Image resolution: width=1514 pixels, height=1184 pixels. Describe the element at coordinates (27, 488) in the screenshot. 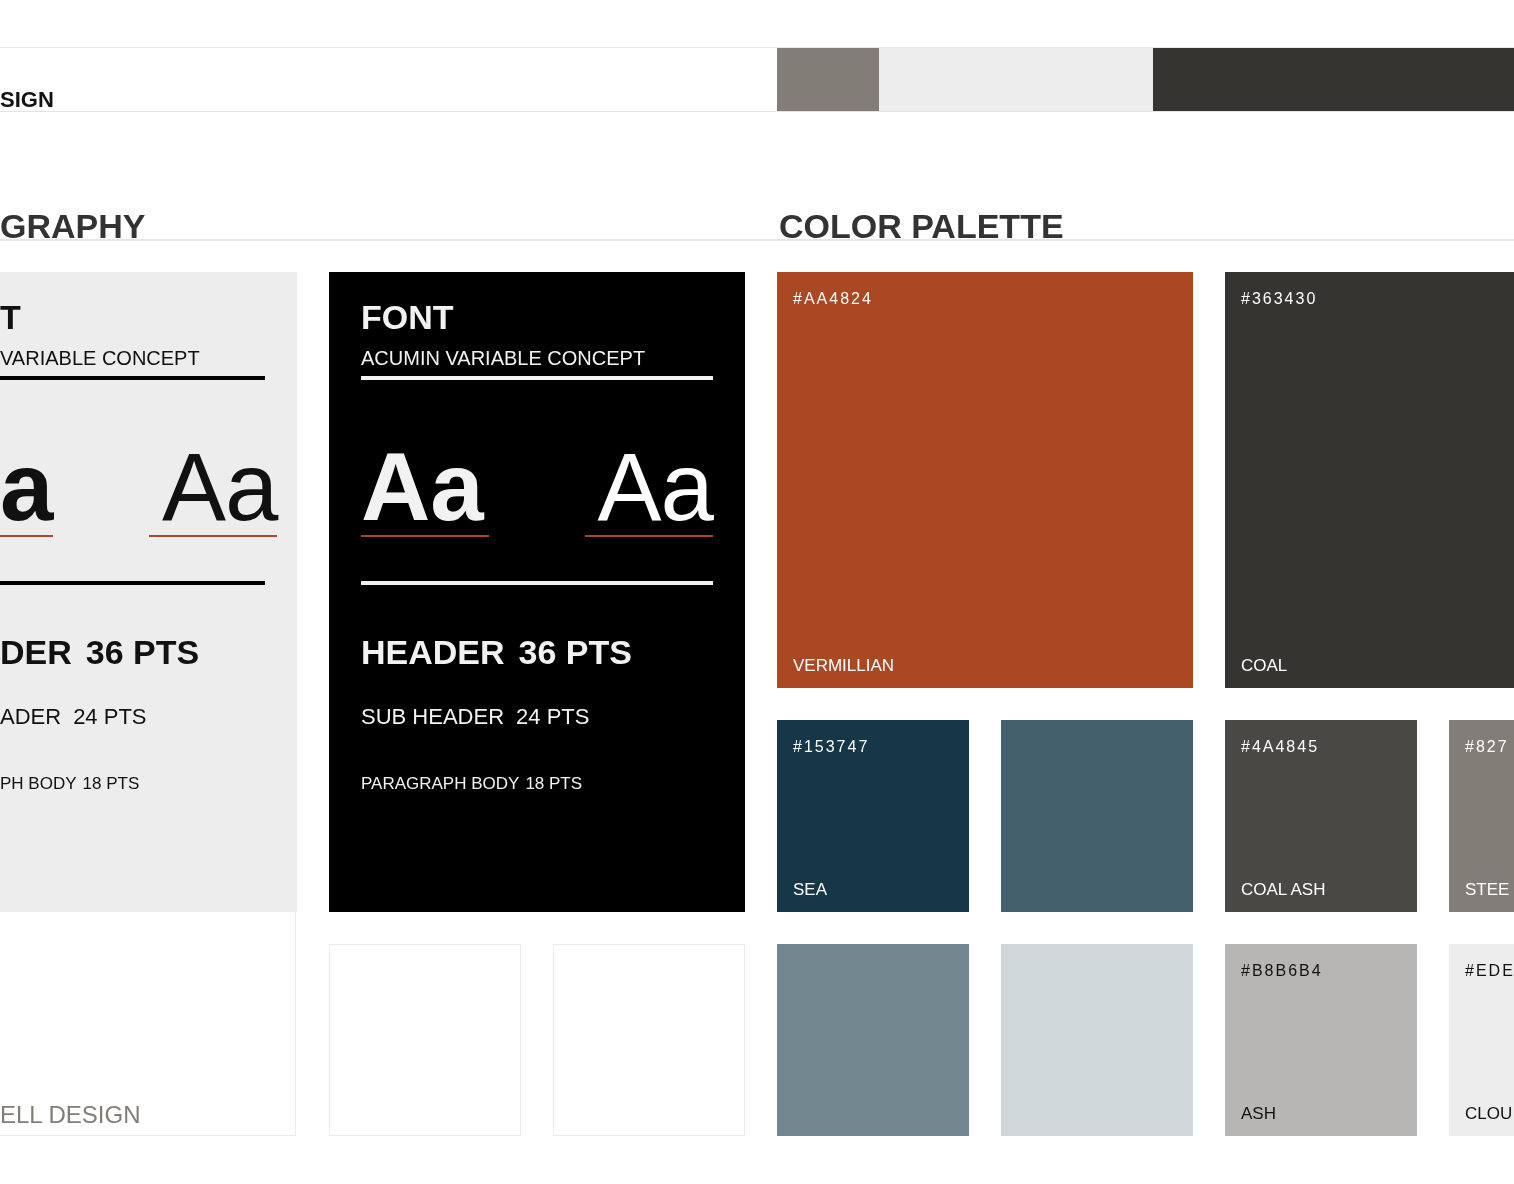

I see `bold-sample: a` at that location.